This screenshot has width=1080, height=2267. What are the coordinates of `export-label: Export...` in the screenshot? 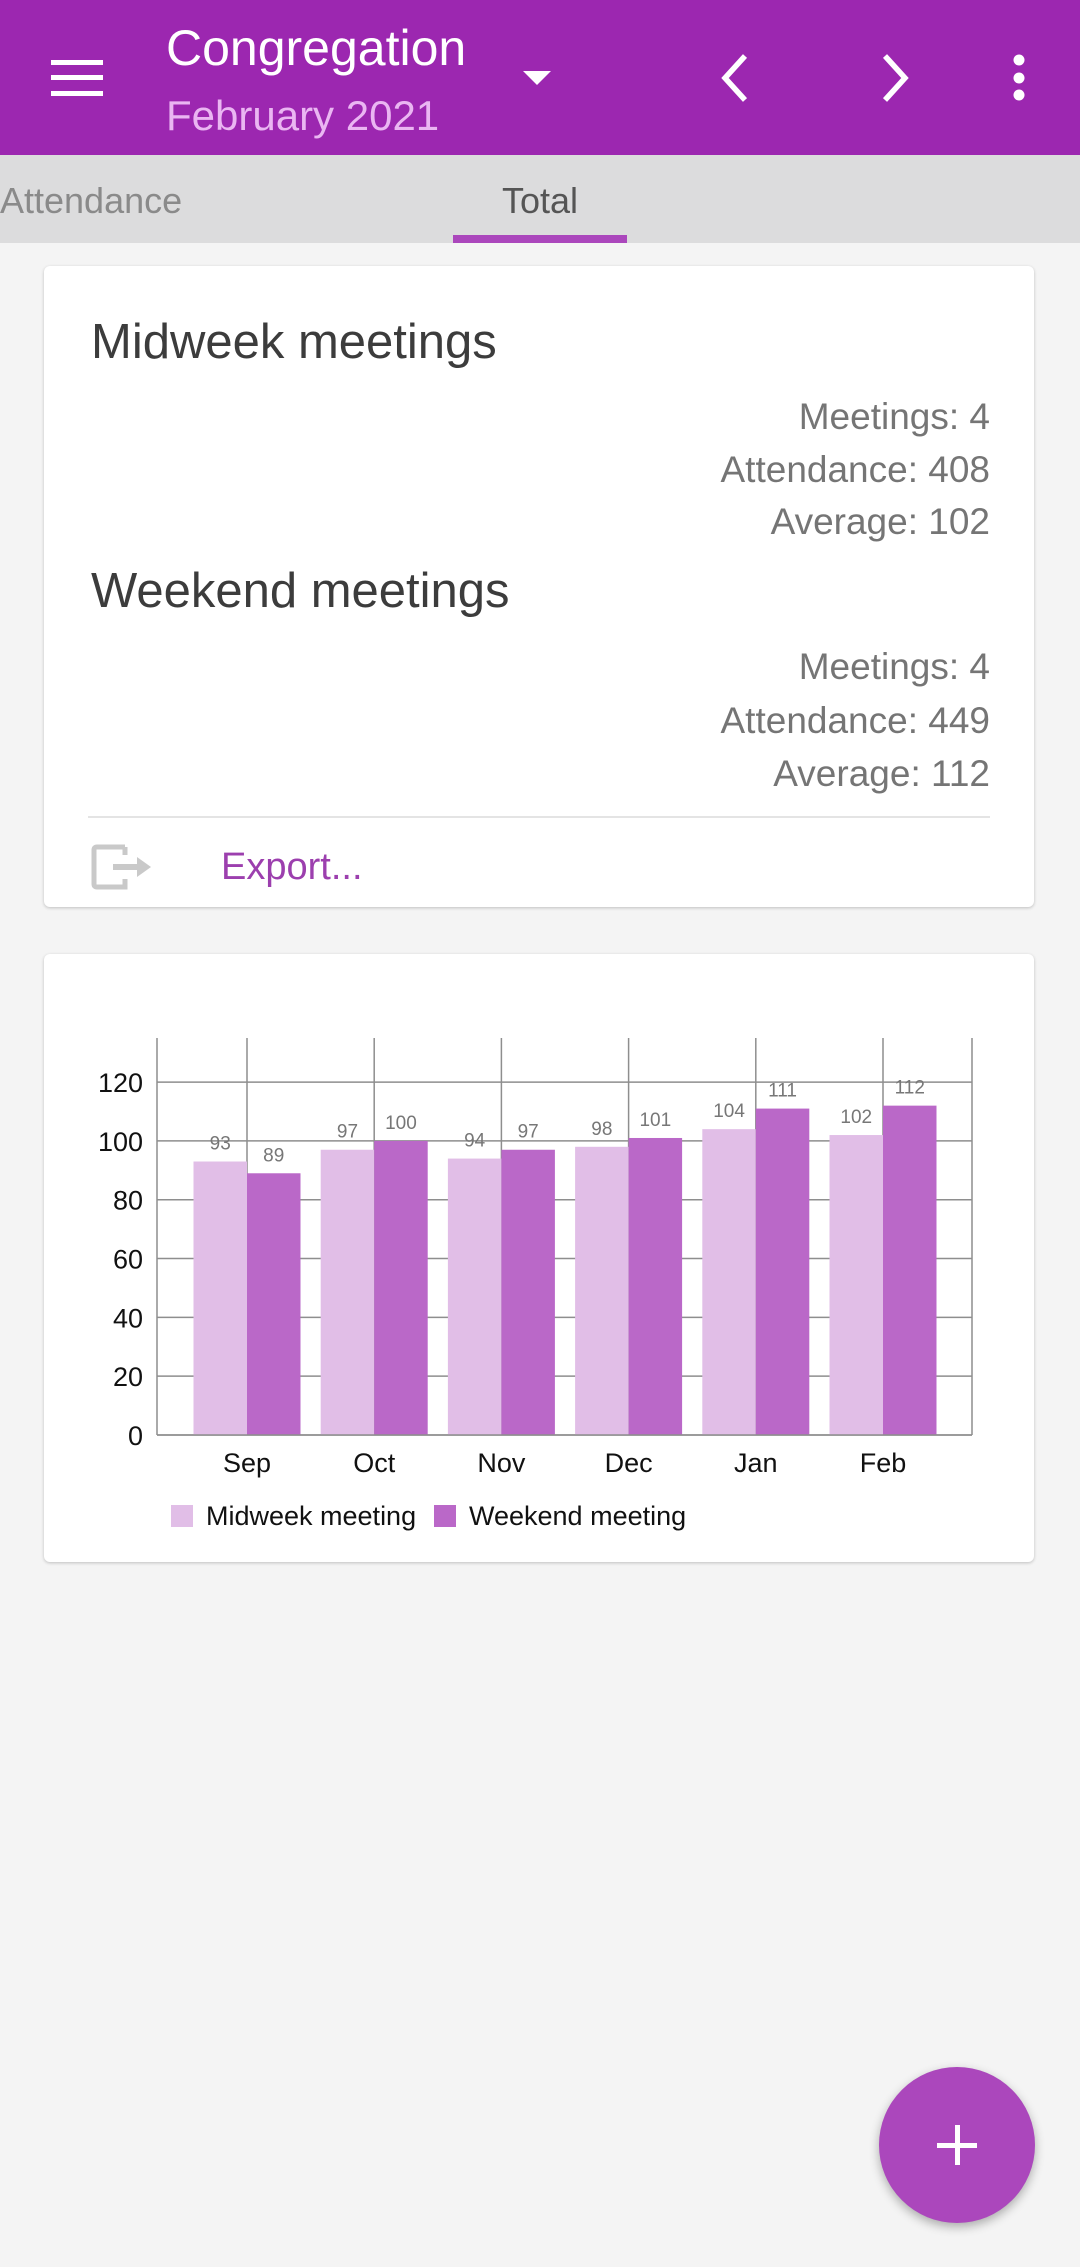 It's located at (292, 867).